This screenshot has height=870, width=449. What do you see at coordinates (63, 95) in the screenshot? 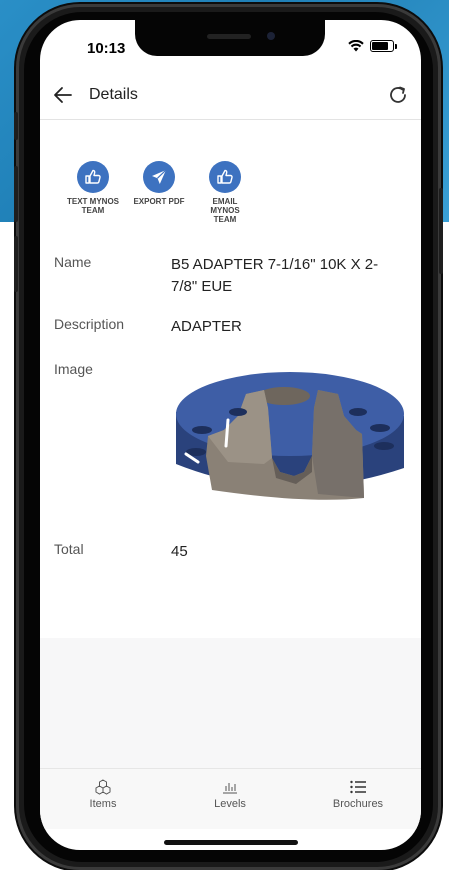
I see `back-arrow-icon` at bounding box center [63, 95].